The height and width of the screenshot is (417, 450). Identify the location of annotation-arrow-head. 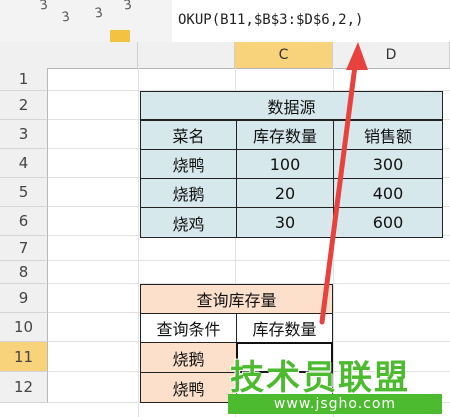
(357, 56).